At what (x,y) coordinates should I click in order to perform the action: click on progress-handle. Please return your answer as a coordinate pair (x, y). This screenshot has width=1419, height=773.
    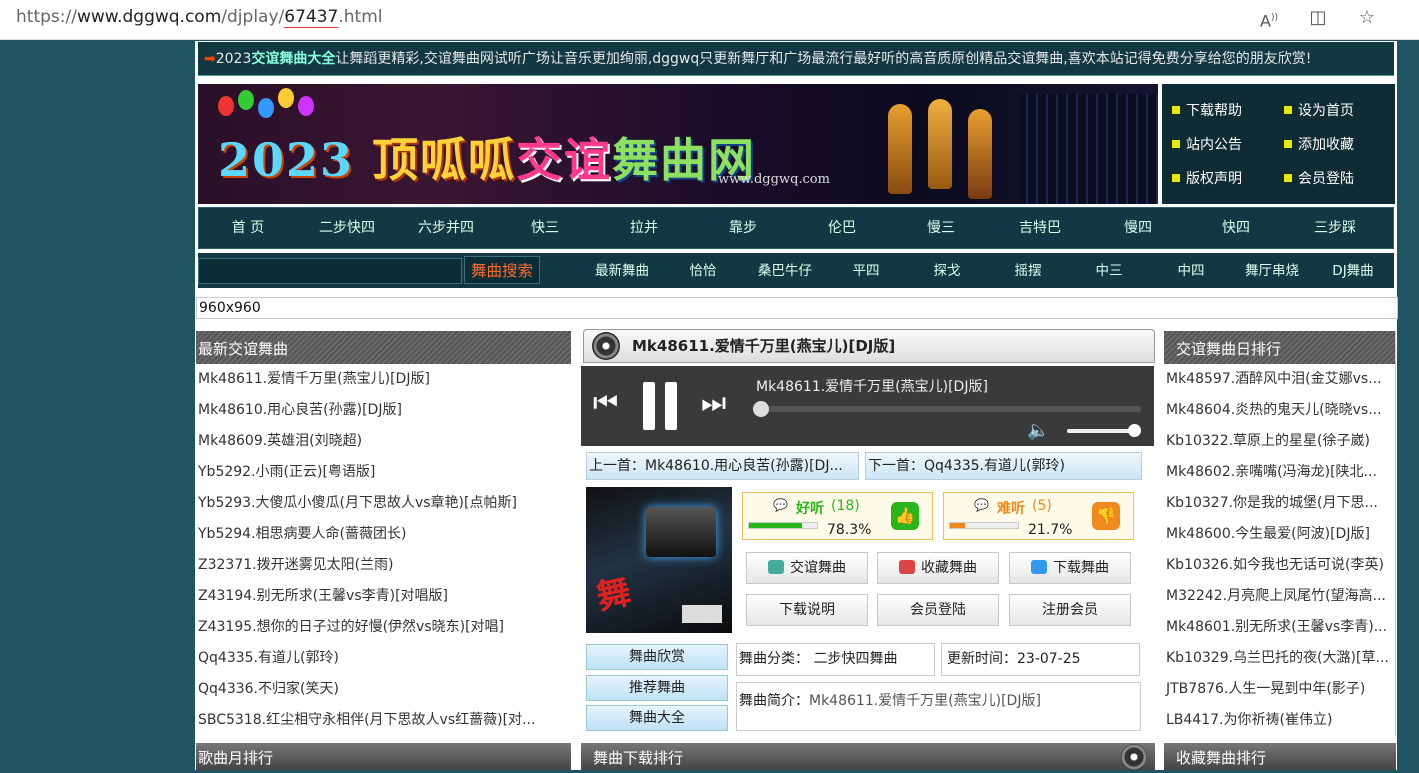
    Looking at the image, I should click on (761, 409).